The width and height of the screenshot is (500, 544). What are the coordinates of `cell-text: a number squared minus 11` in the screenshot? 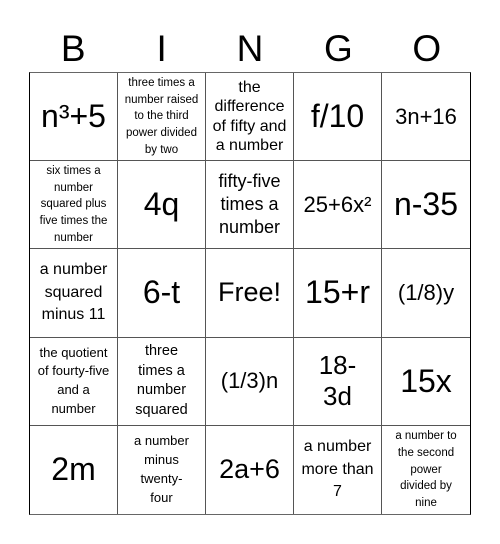 It's located at (73, 292).